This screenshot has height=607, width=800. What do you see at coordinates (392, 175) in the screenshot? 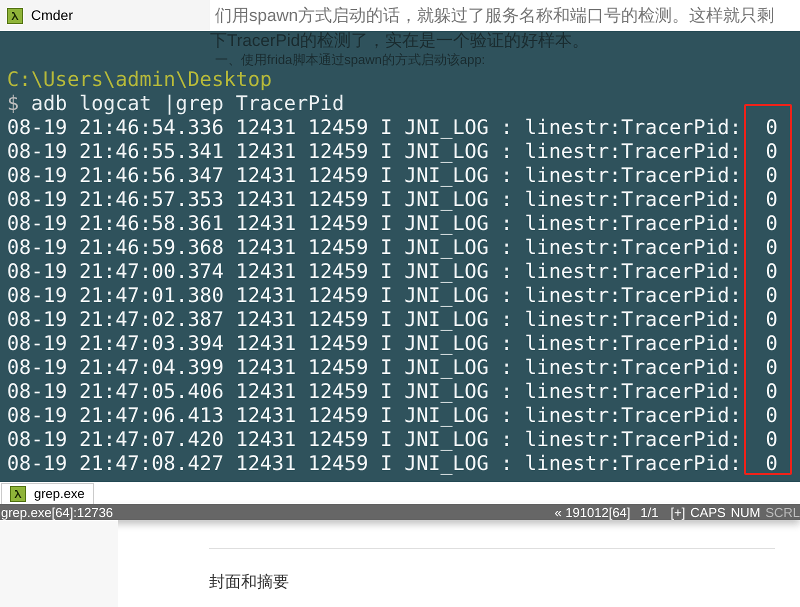
I see `log-line: 08-19 21:46:56.347 12431 12459 I JNI_LOG : linestr:TracerPid: 0` at bounding box center [392, 175].